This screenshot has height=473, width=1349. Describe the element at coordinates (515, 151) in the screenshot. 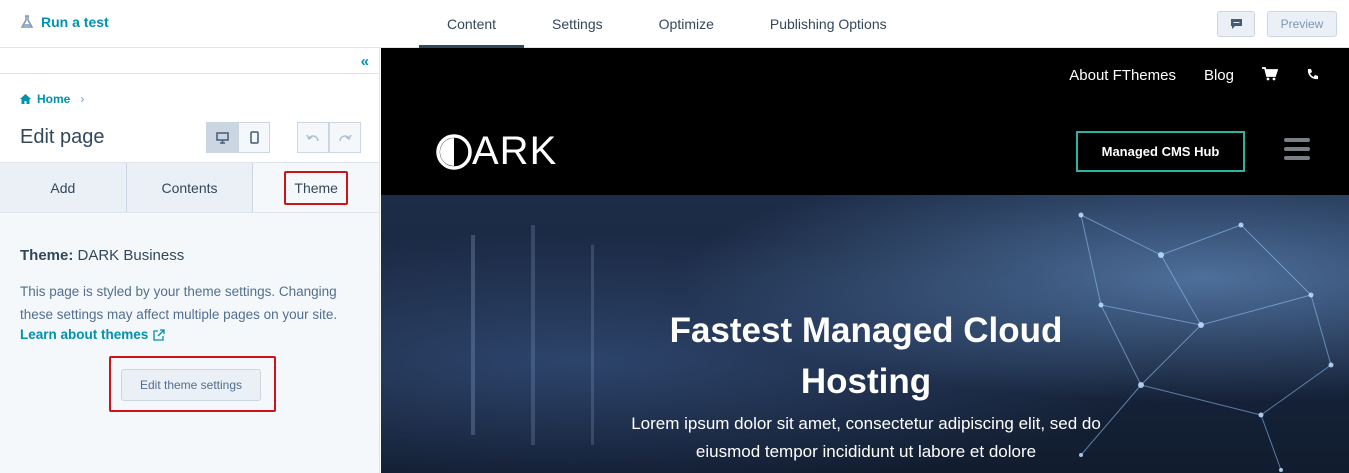

I see `logo-text: ARK` at that location.